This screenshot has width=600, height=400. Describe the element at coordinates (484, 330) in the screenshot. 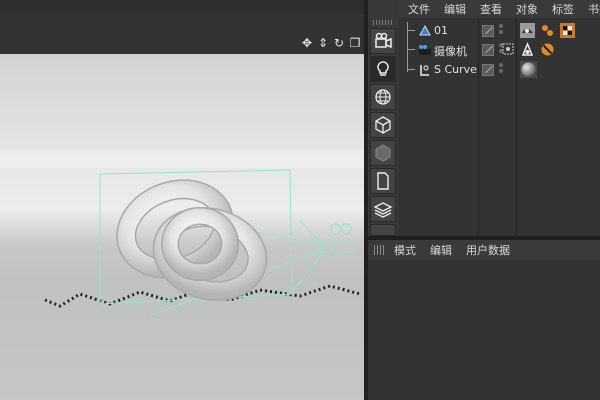

I see `attributes-panel-body` at that location.